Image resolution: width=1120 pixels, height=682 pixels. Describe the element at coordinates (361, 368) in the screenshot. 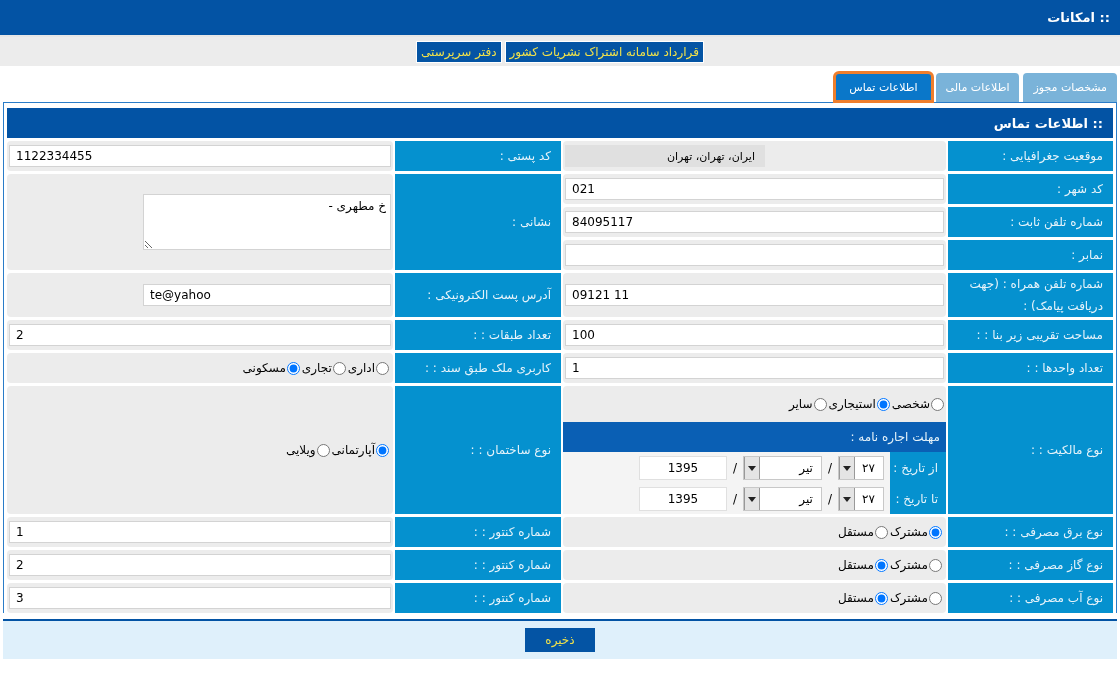

I see `radio-label: اداری` at that location.